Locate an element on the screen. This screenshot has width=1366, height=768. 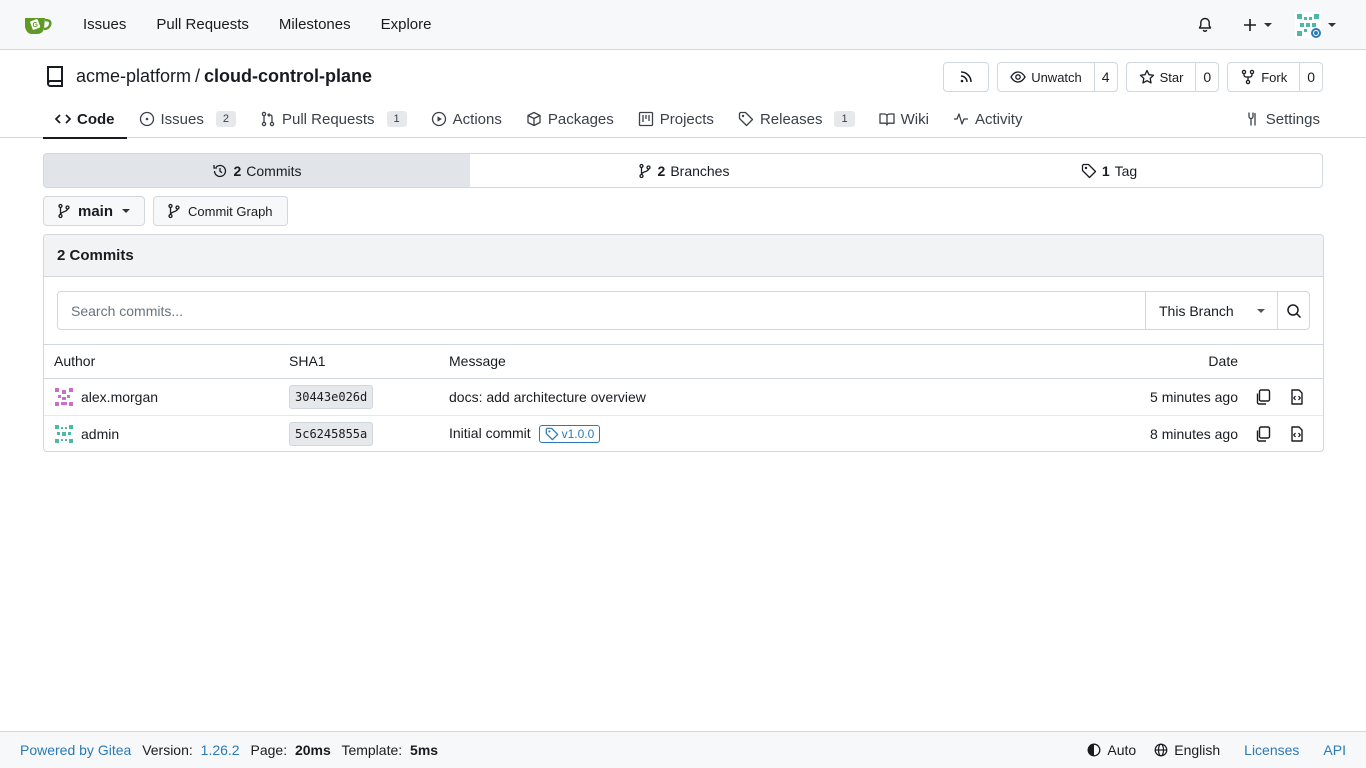
commits-label: Commits is located at coordinates (274, 170).